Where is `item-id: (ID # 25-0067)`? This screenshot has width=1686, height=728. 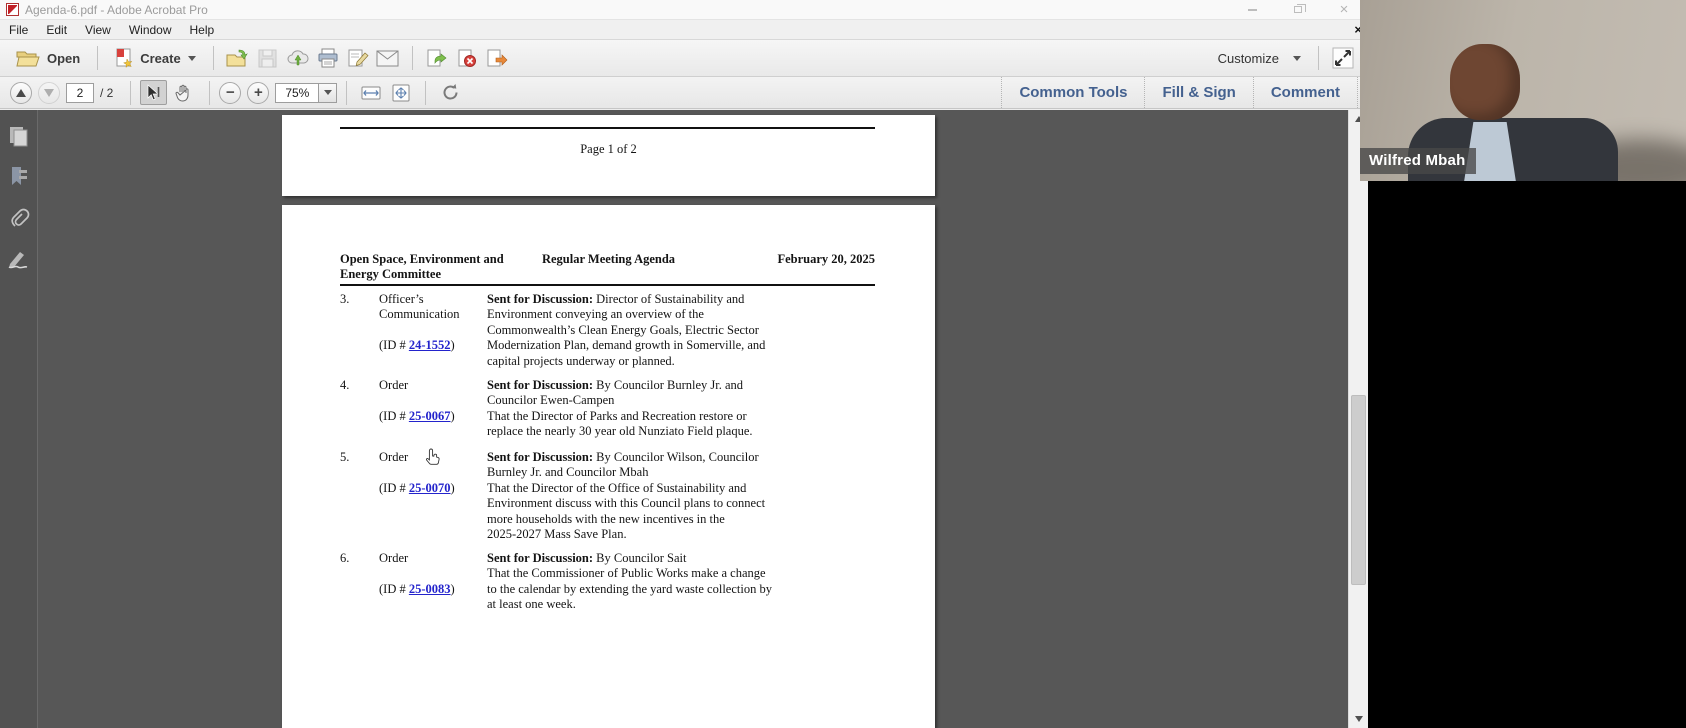 item-id: (ID # 25-0067) is located at coordinates (417, 415).